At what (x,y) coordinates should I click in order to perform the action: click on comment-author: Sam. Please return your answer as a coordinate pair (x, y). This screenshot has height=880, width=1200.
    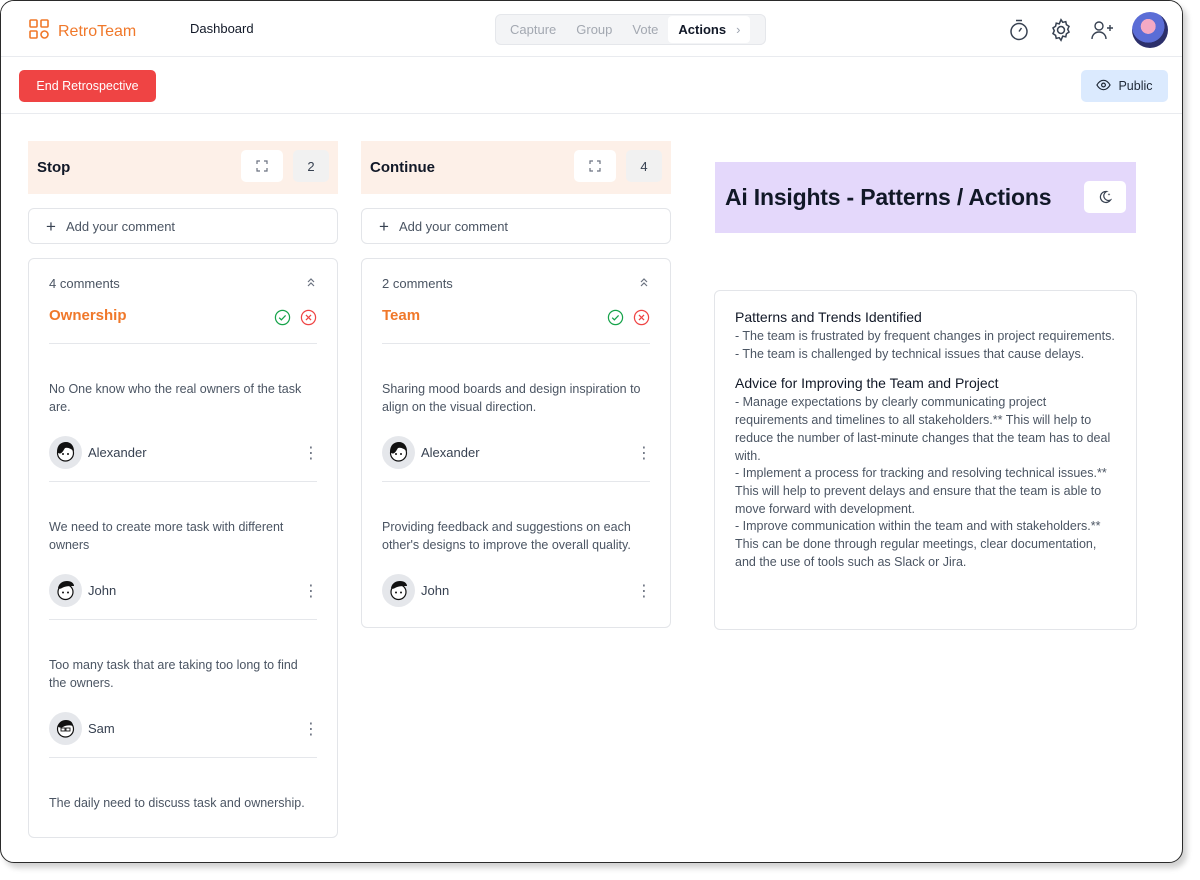
    Looking at the image, I should click on (82, 728).